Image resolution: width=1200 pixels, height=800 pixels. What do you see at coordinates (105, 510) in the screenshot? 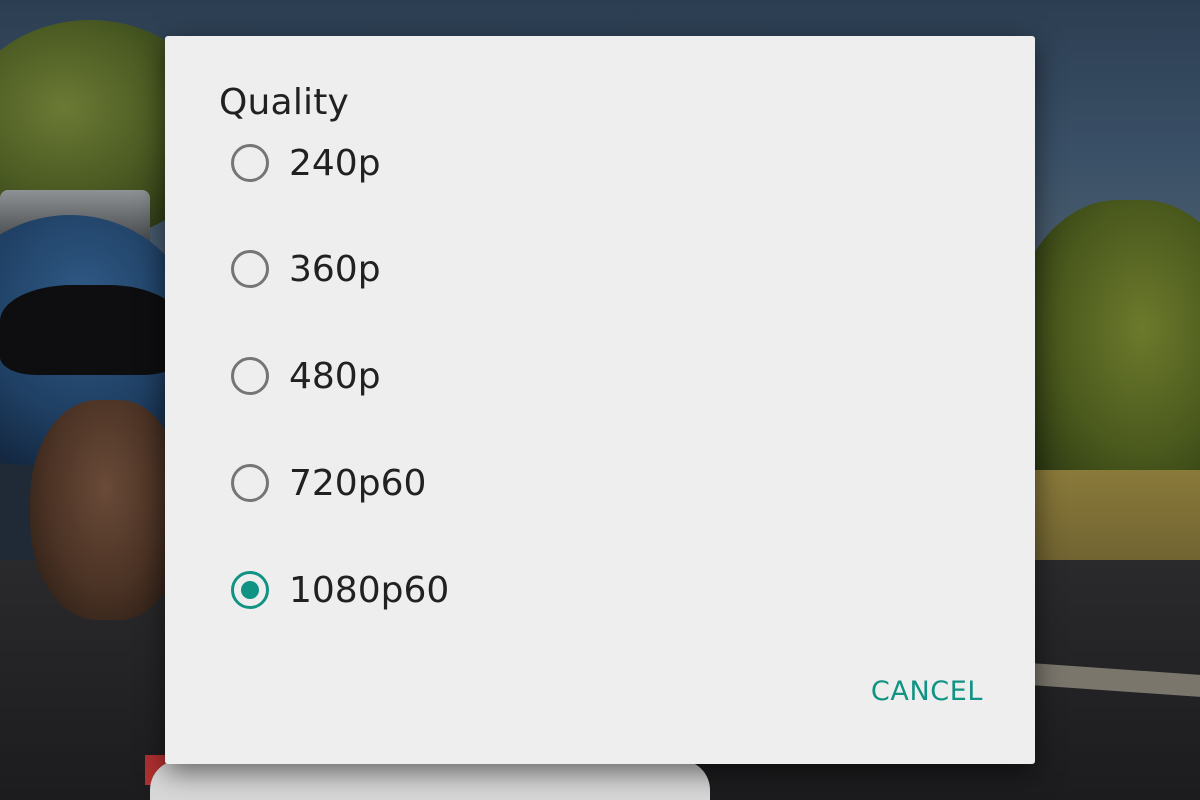
I see `background-face` at bounding box center [105, 510].